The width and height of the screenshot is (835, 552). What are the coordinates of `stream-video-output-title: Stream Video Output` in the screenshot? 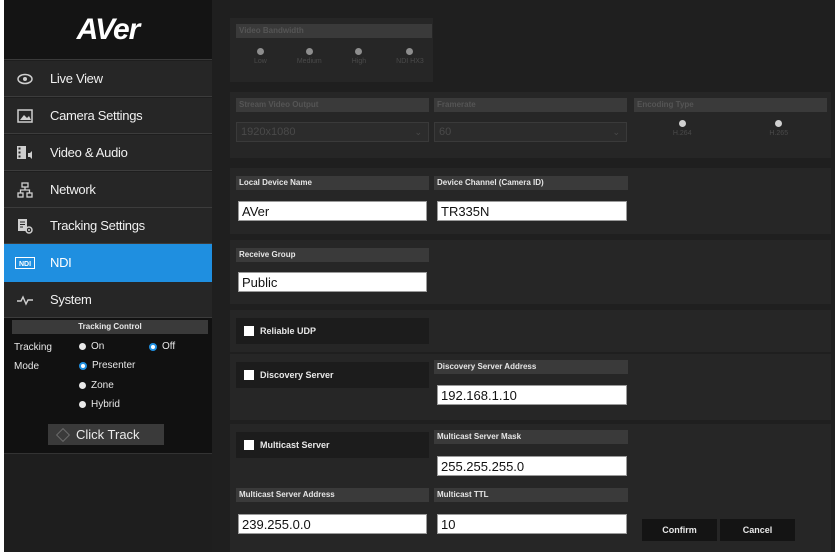 It's located at (332, 105).